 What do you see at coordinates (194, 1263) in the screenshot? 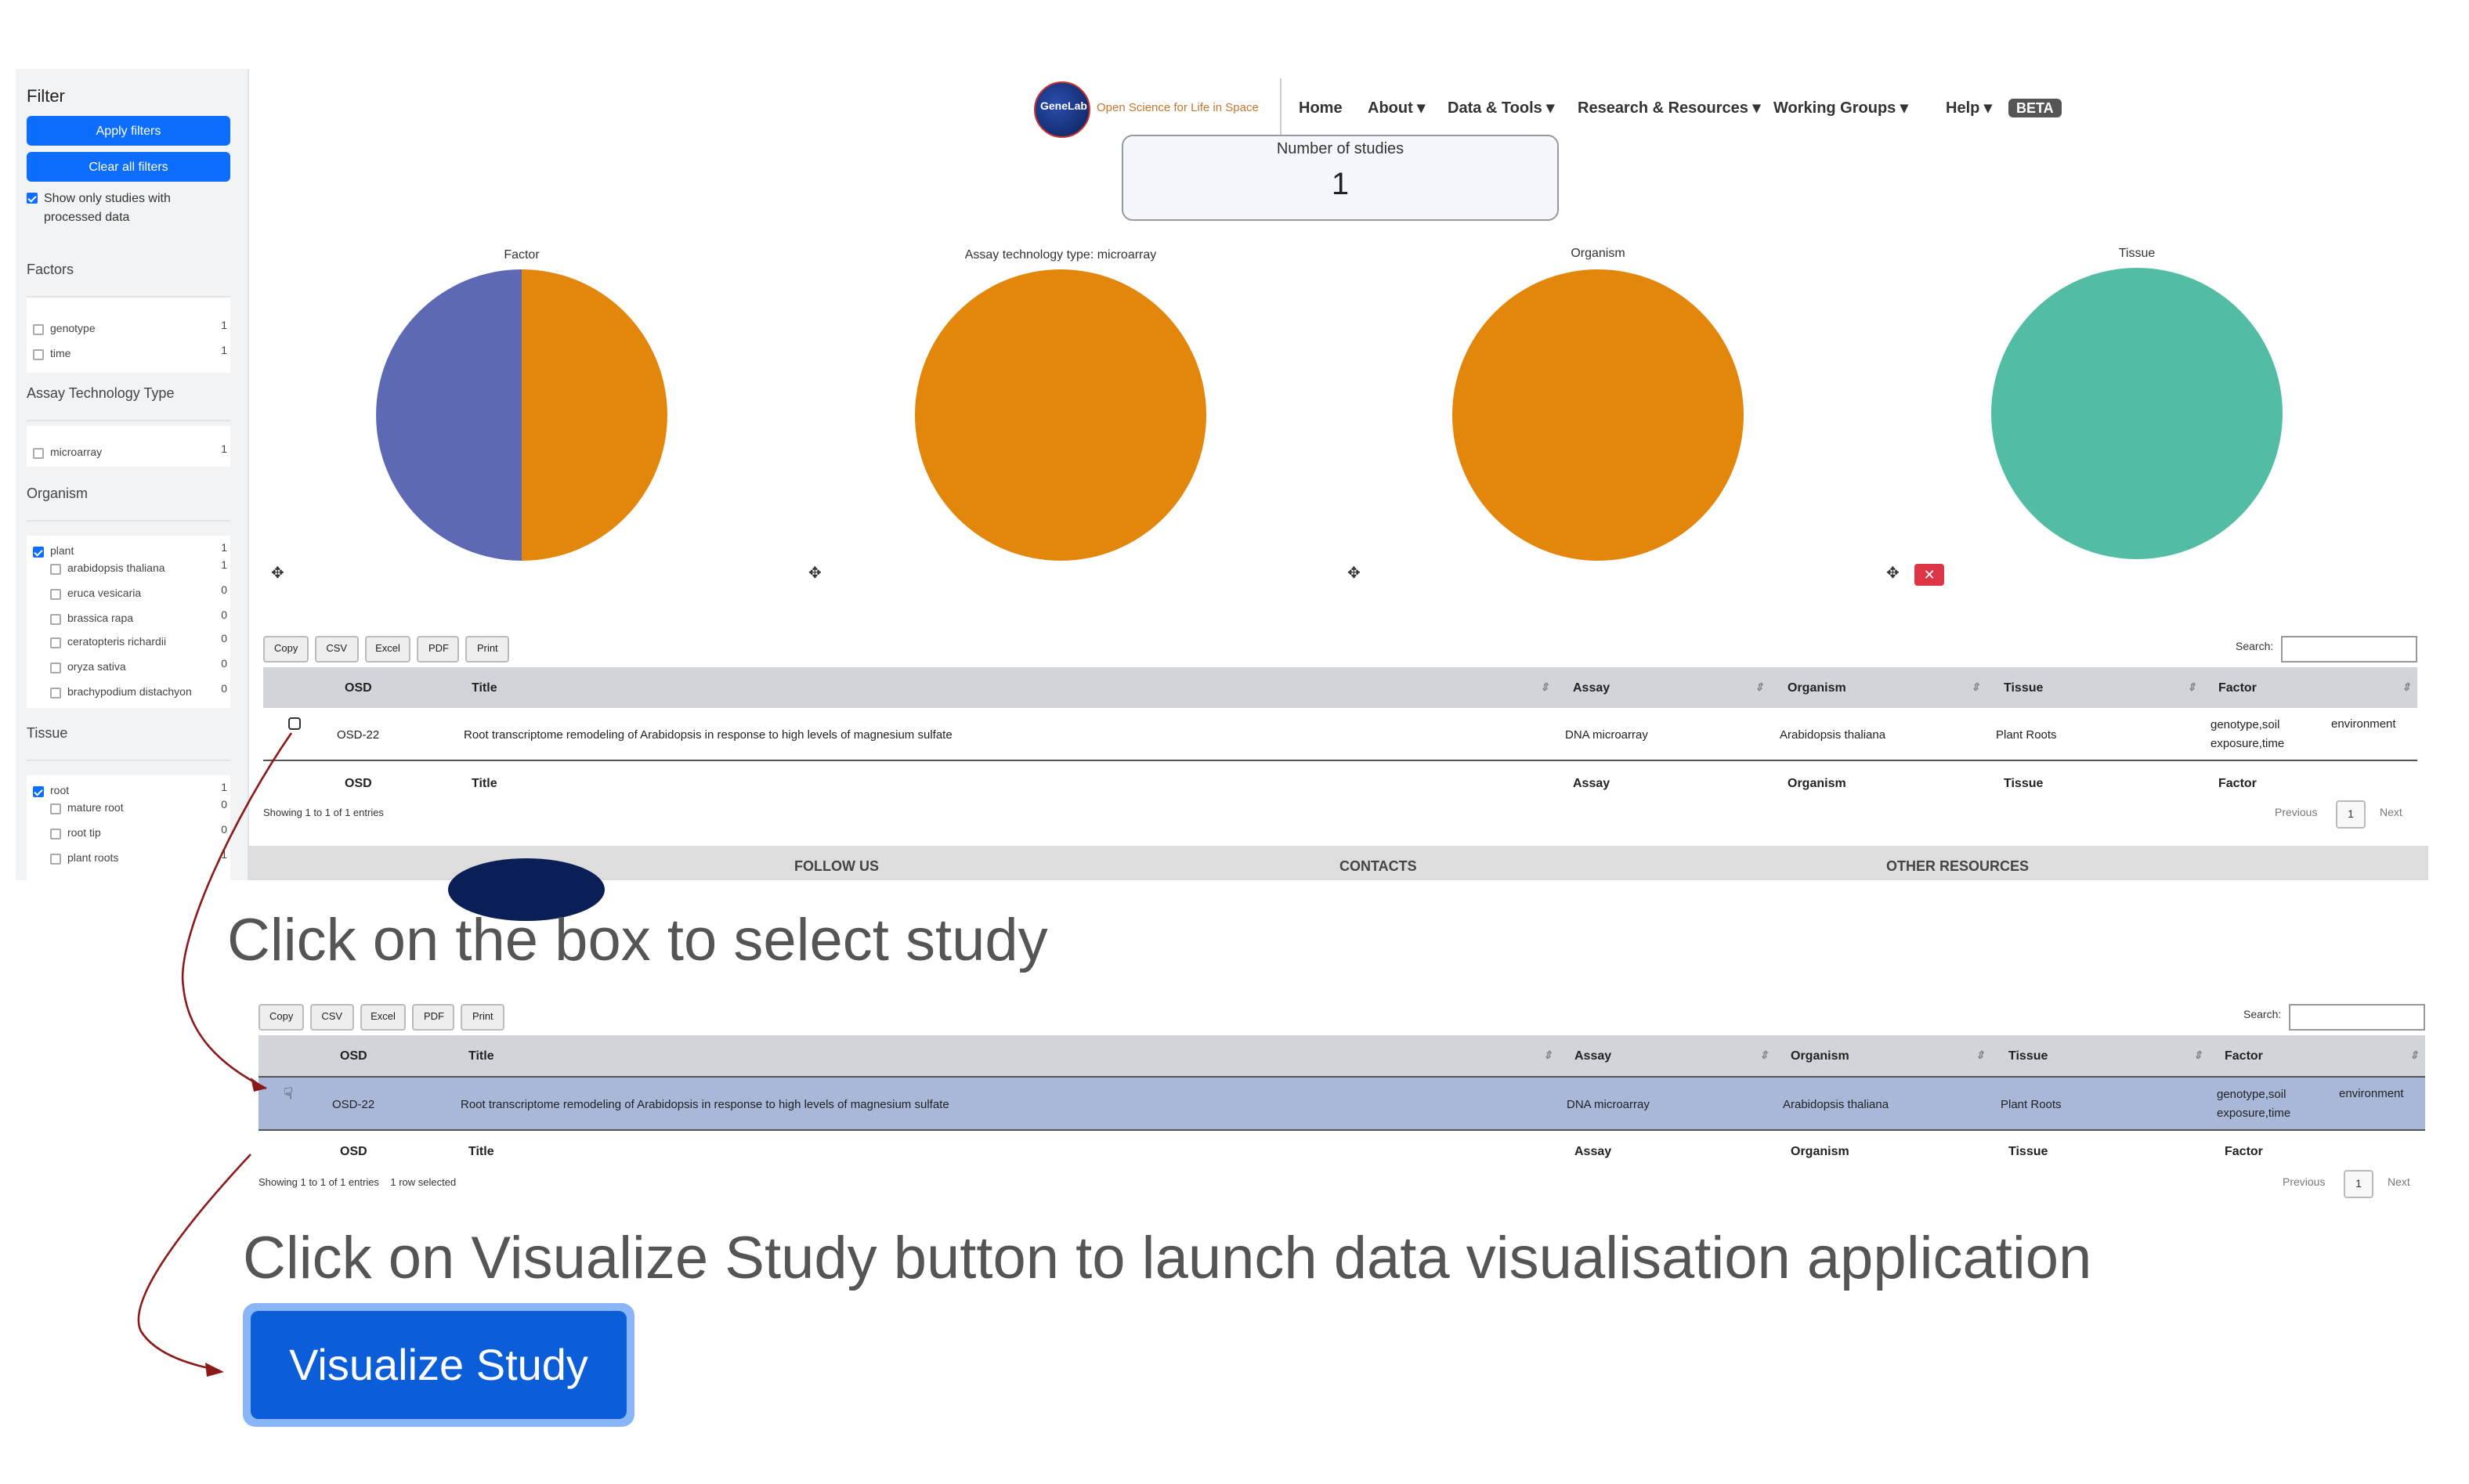
I see `arrow-to-visualize-button` at bounding box center [194, 1263].